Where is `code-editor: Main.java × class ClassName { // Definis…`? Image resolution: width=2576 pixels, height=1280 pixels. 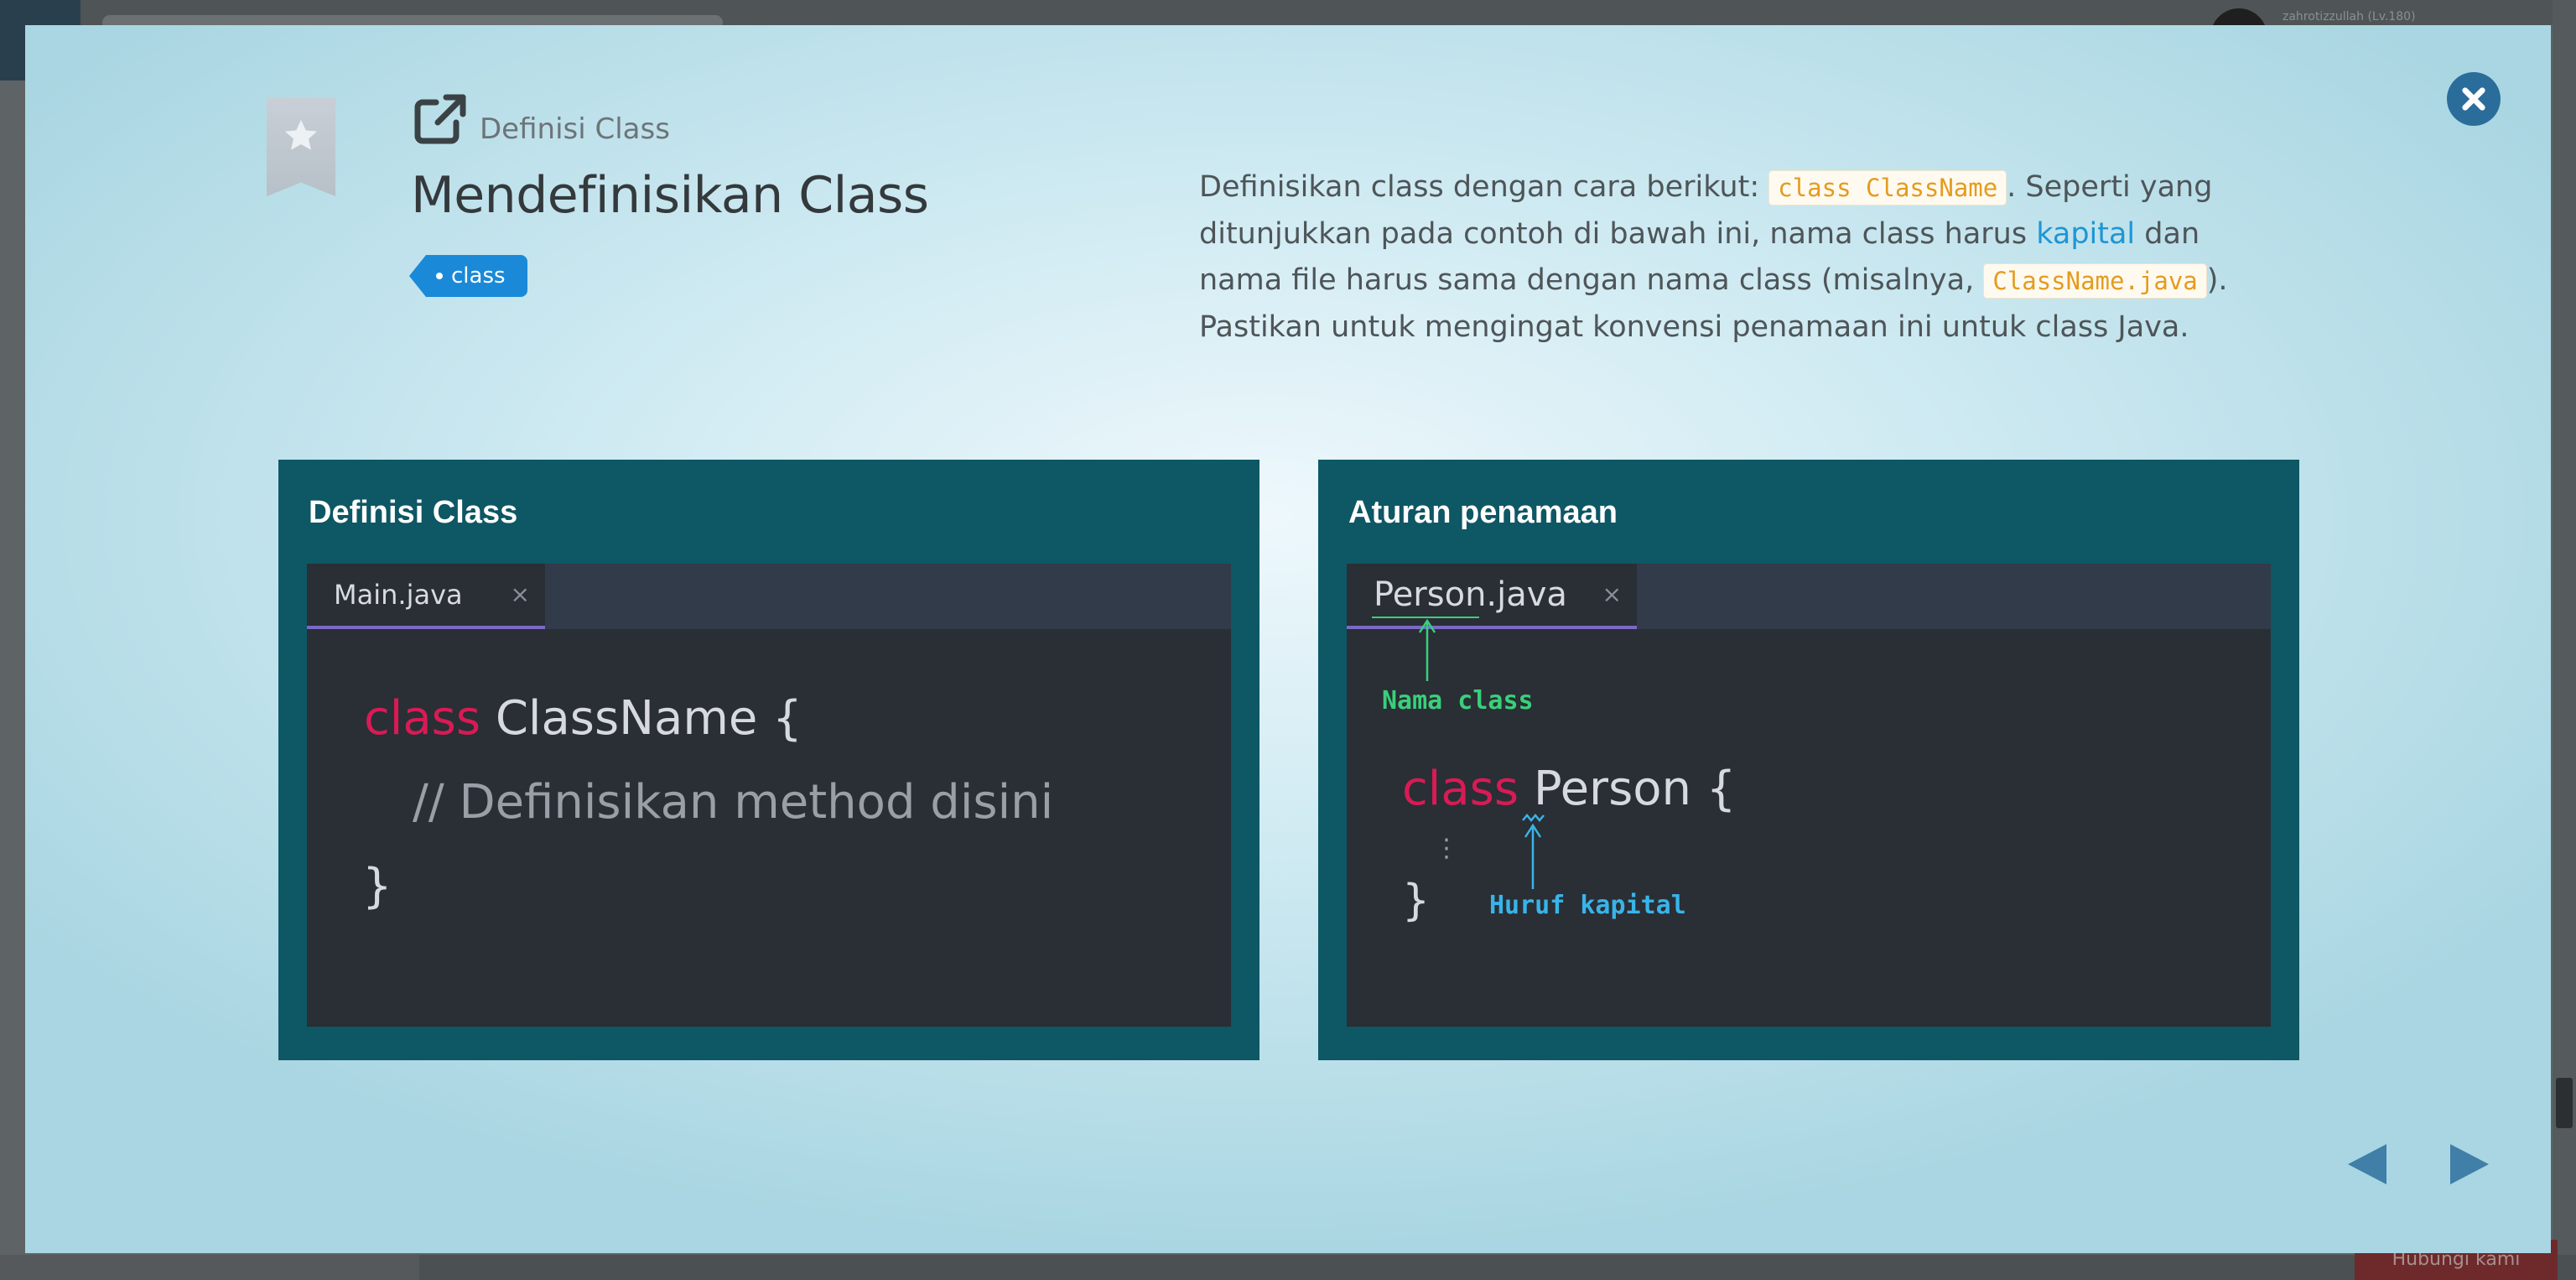 code-editor: Main.java × class ClassName { // Definis… is located at coordinates (769, 795).